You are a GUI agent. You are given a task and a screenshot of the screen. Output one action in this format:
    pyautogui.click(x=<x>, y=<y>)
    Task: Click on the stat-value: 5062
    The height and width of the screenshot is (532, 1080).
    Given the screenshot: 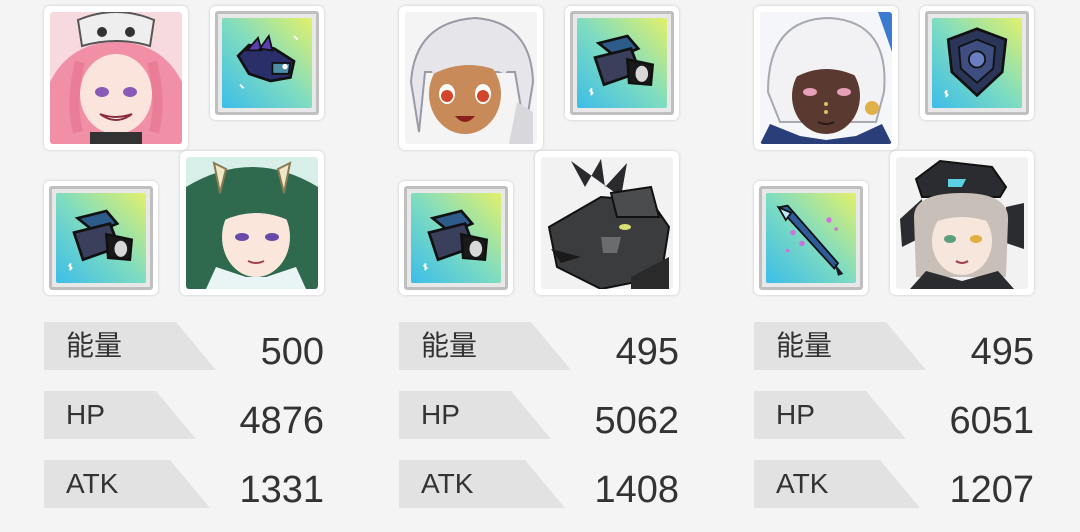 What is the action you would take?
    pyautogui.click(x=636, y=421)
    